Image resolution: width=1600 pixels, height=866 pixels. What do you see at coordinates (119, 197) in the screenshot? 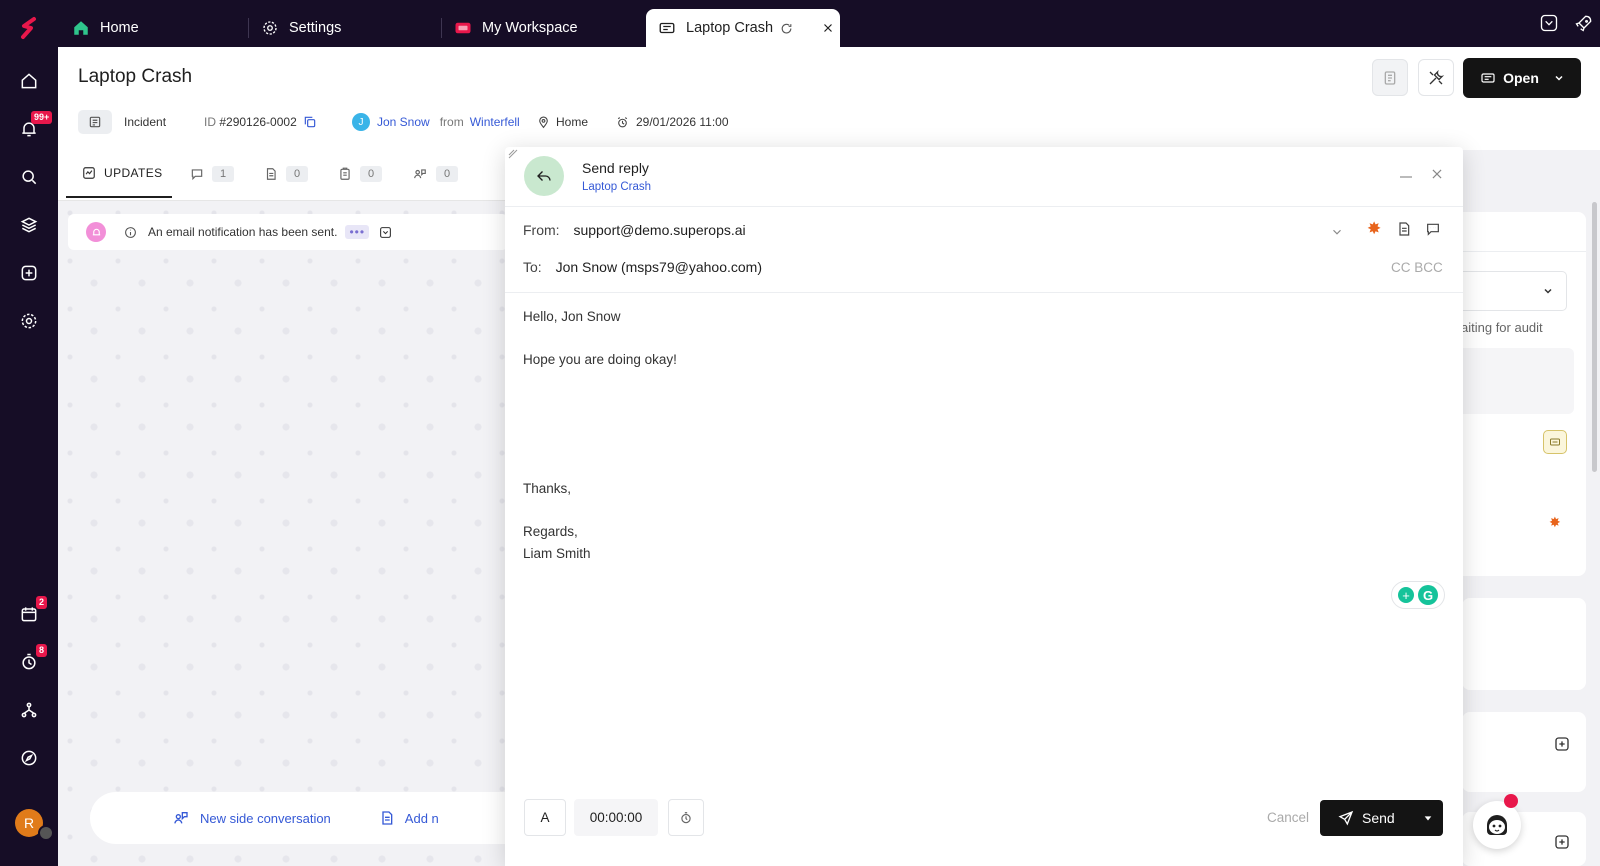
I see `active-tab-indicator` at bounding box center [119, 197].